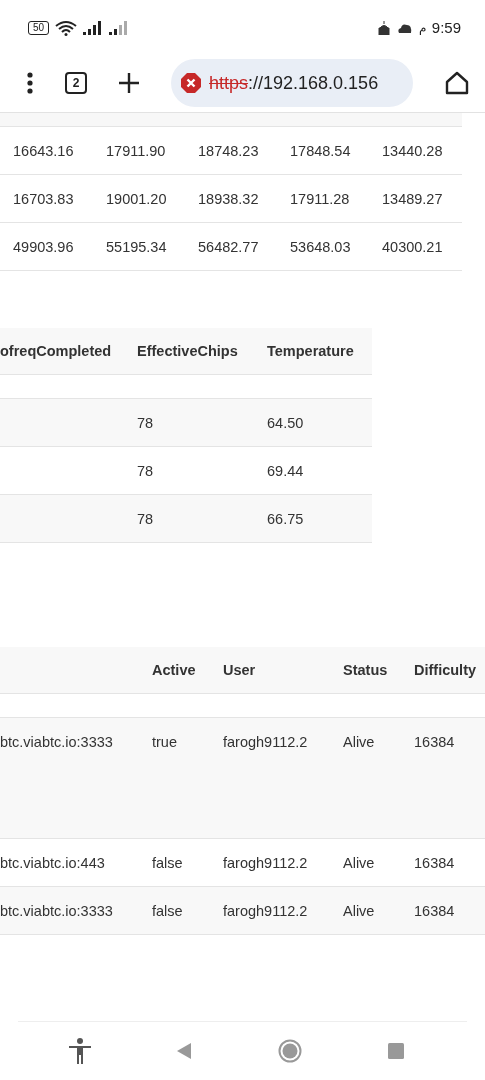 This screenshot has width=485, height=1080. Describe the element at coordinates (228, 150) in the screenshot. I see `table-cell: 18748.23` at that location.